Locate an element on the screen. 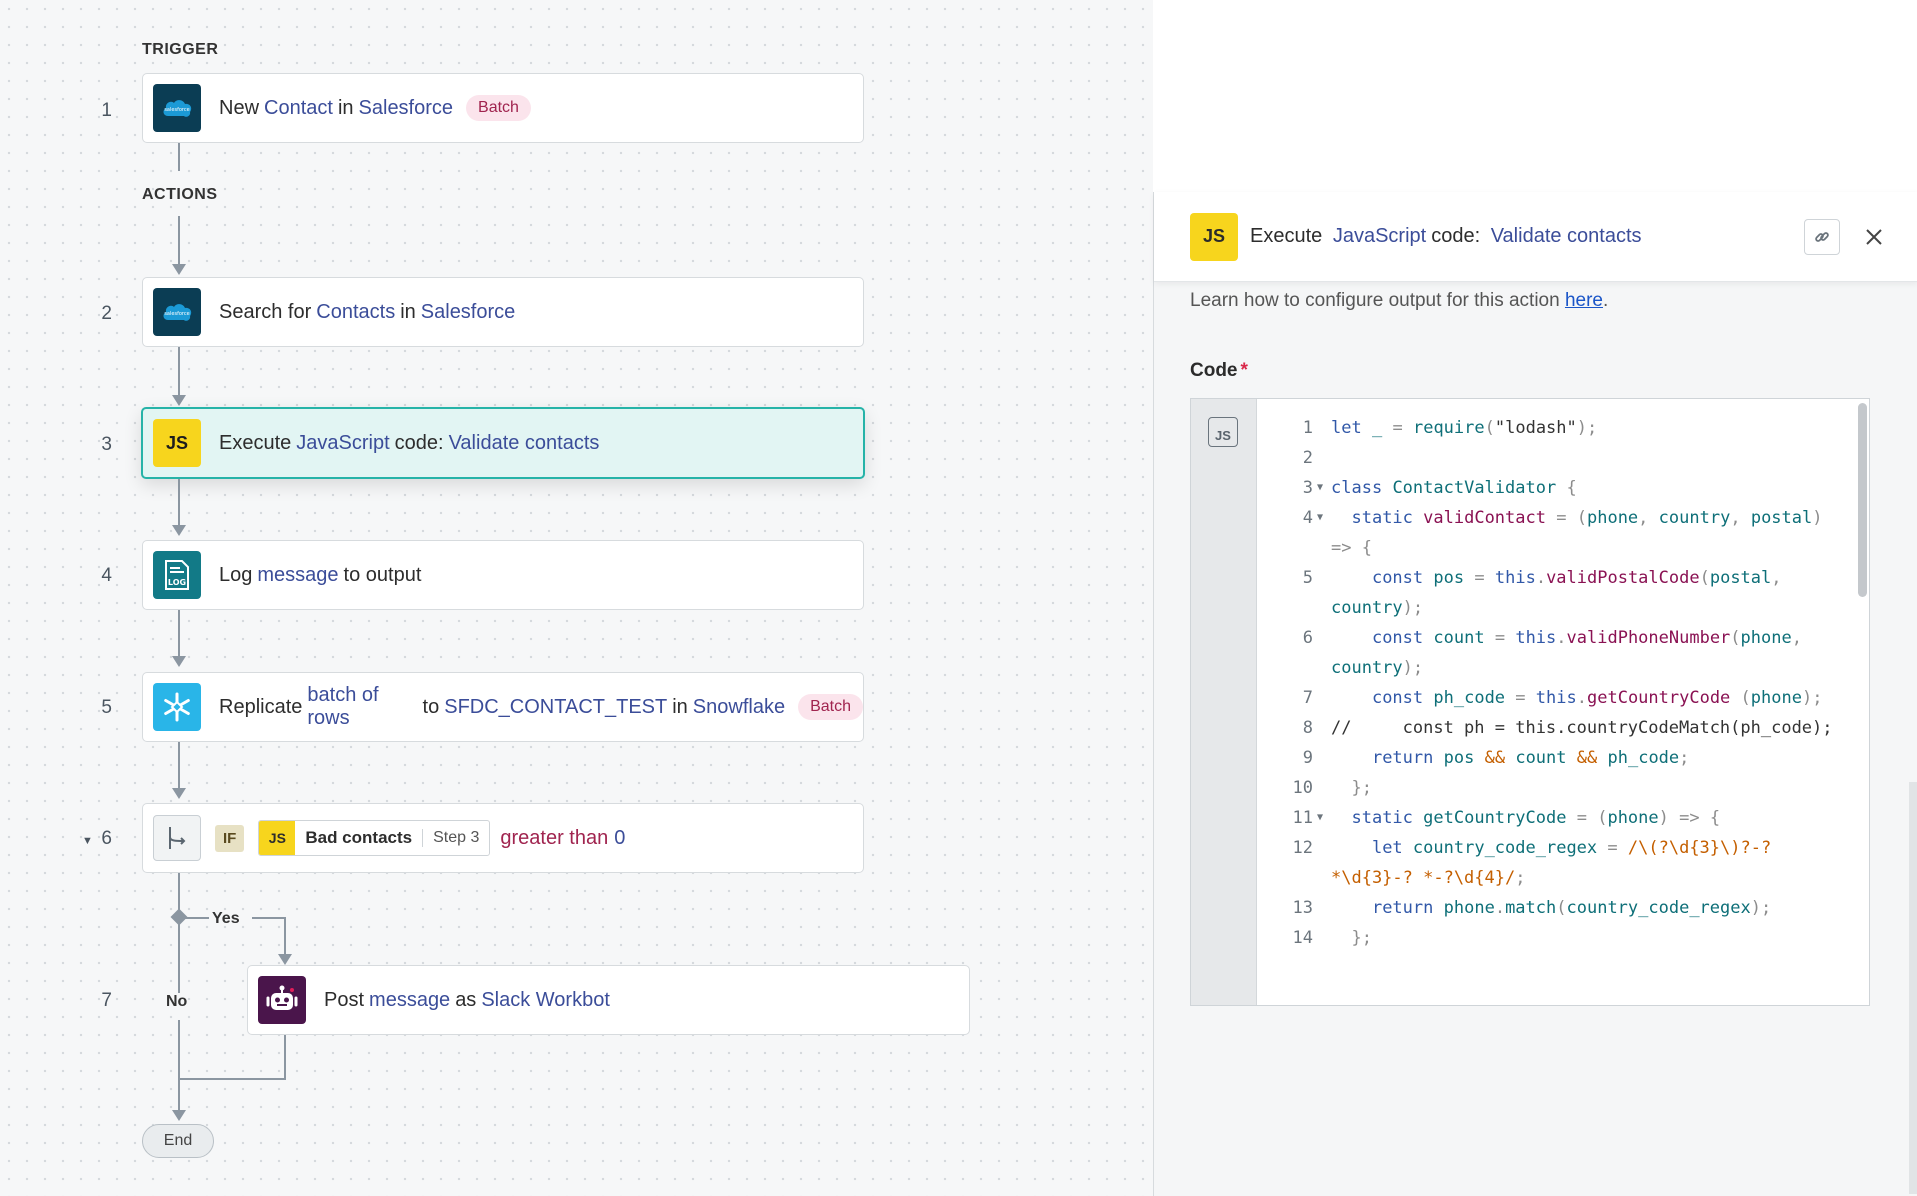 This screenshot has width=1917, height=1196. step-2-text: Search for is located at coordinates (265, 311).